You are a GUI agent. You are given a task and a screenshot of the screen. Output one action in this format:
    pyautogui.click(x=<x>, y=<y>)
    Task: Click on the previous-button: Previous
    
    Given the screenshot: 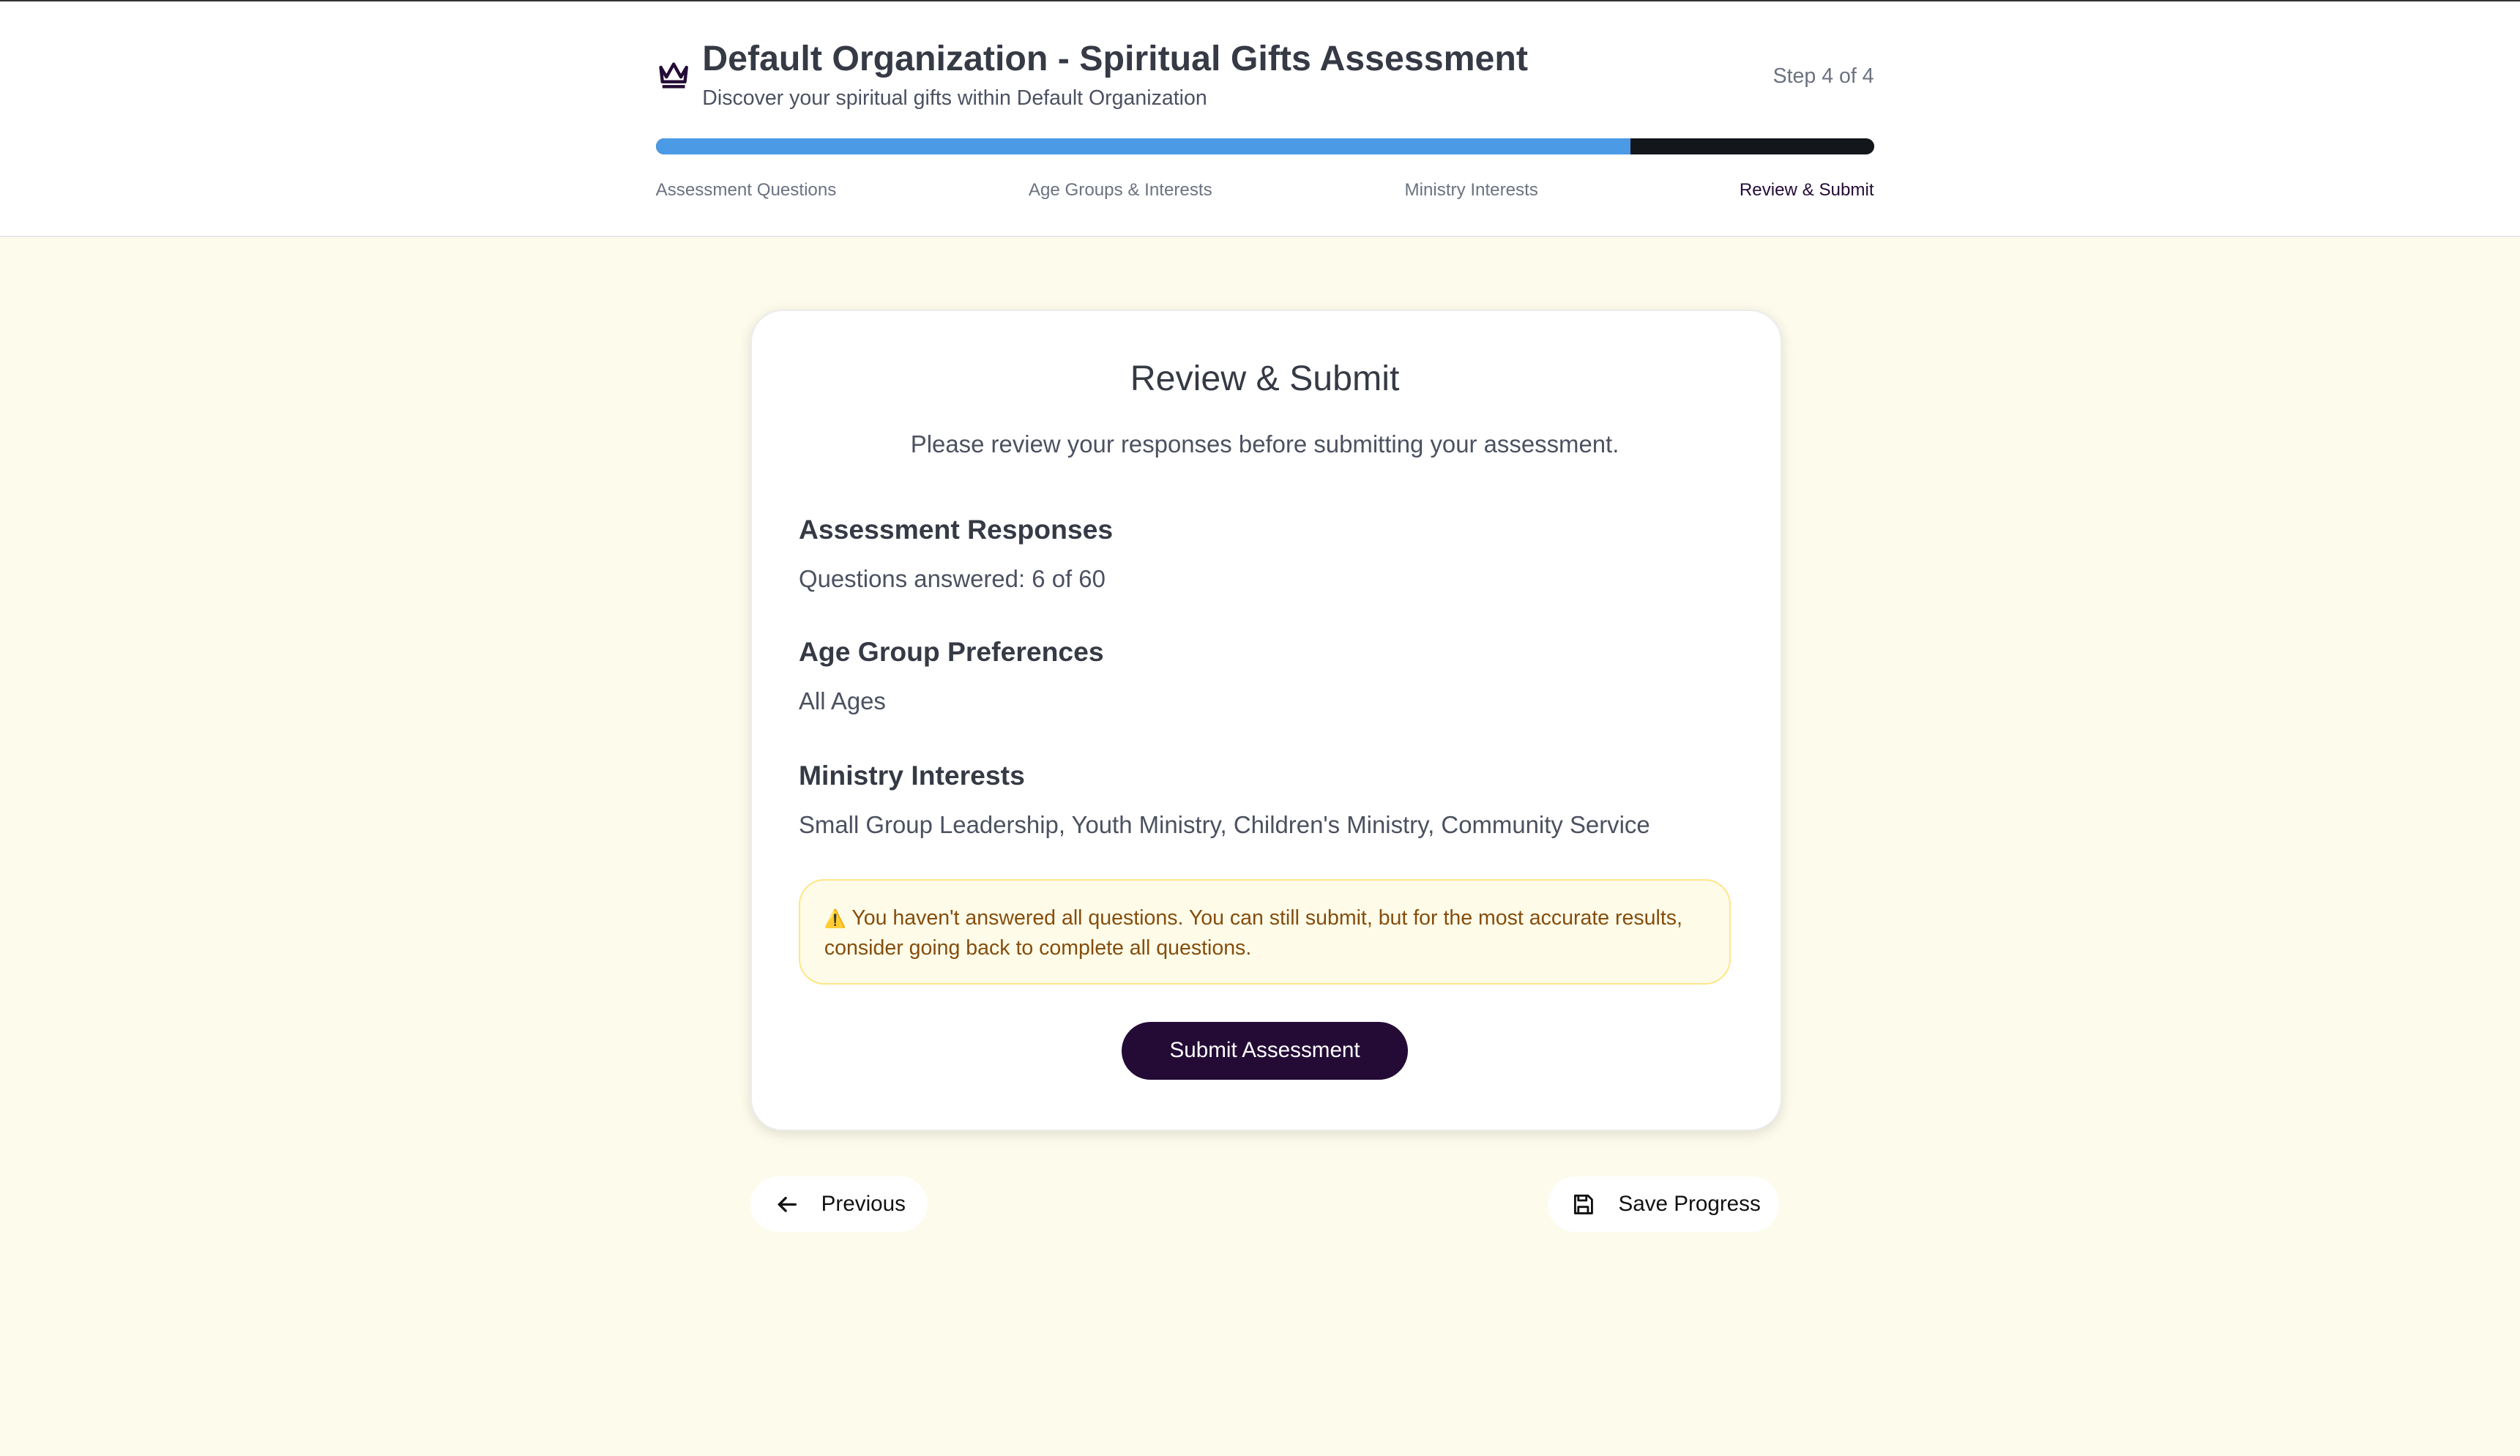 What is the action you would take?
    pyautogui.click(x=839, y=1204)
    